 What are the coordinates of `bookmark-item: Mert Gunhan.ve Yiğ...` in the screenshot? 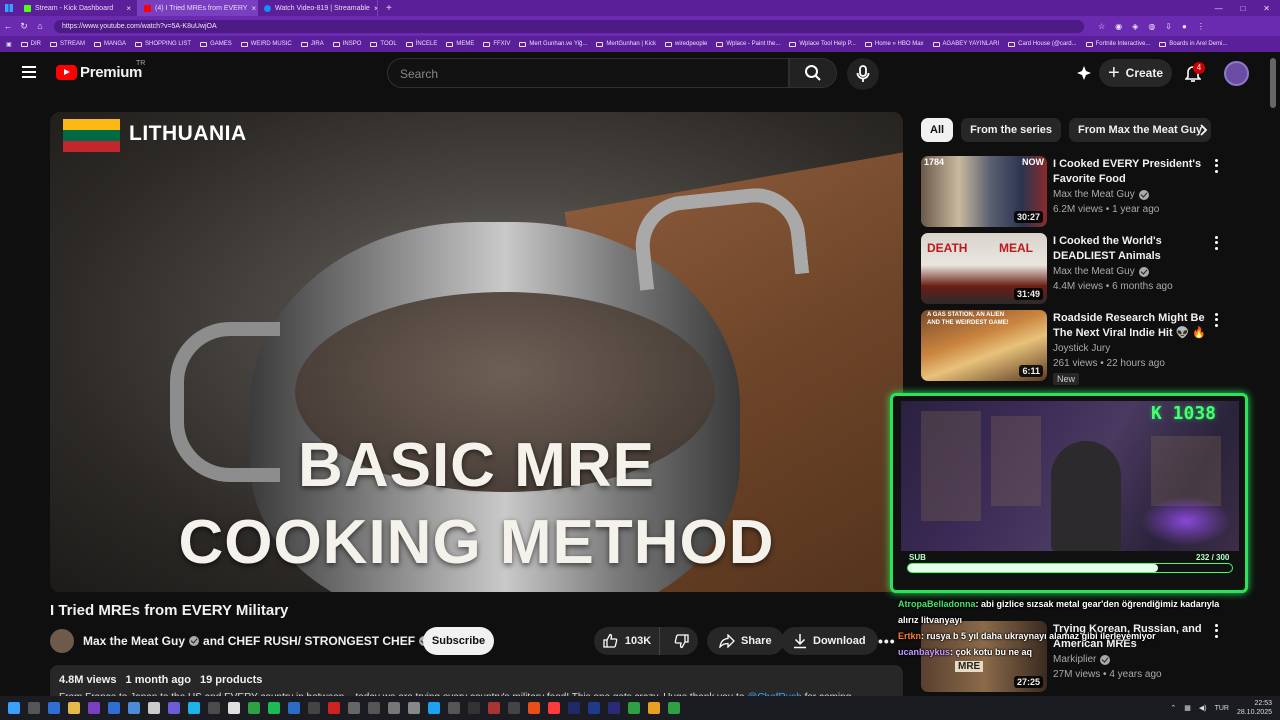 It's located at (553, 44).